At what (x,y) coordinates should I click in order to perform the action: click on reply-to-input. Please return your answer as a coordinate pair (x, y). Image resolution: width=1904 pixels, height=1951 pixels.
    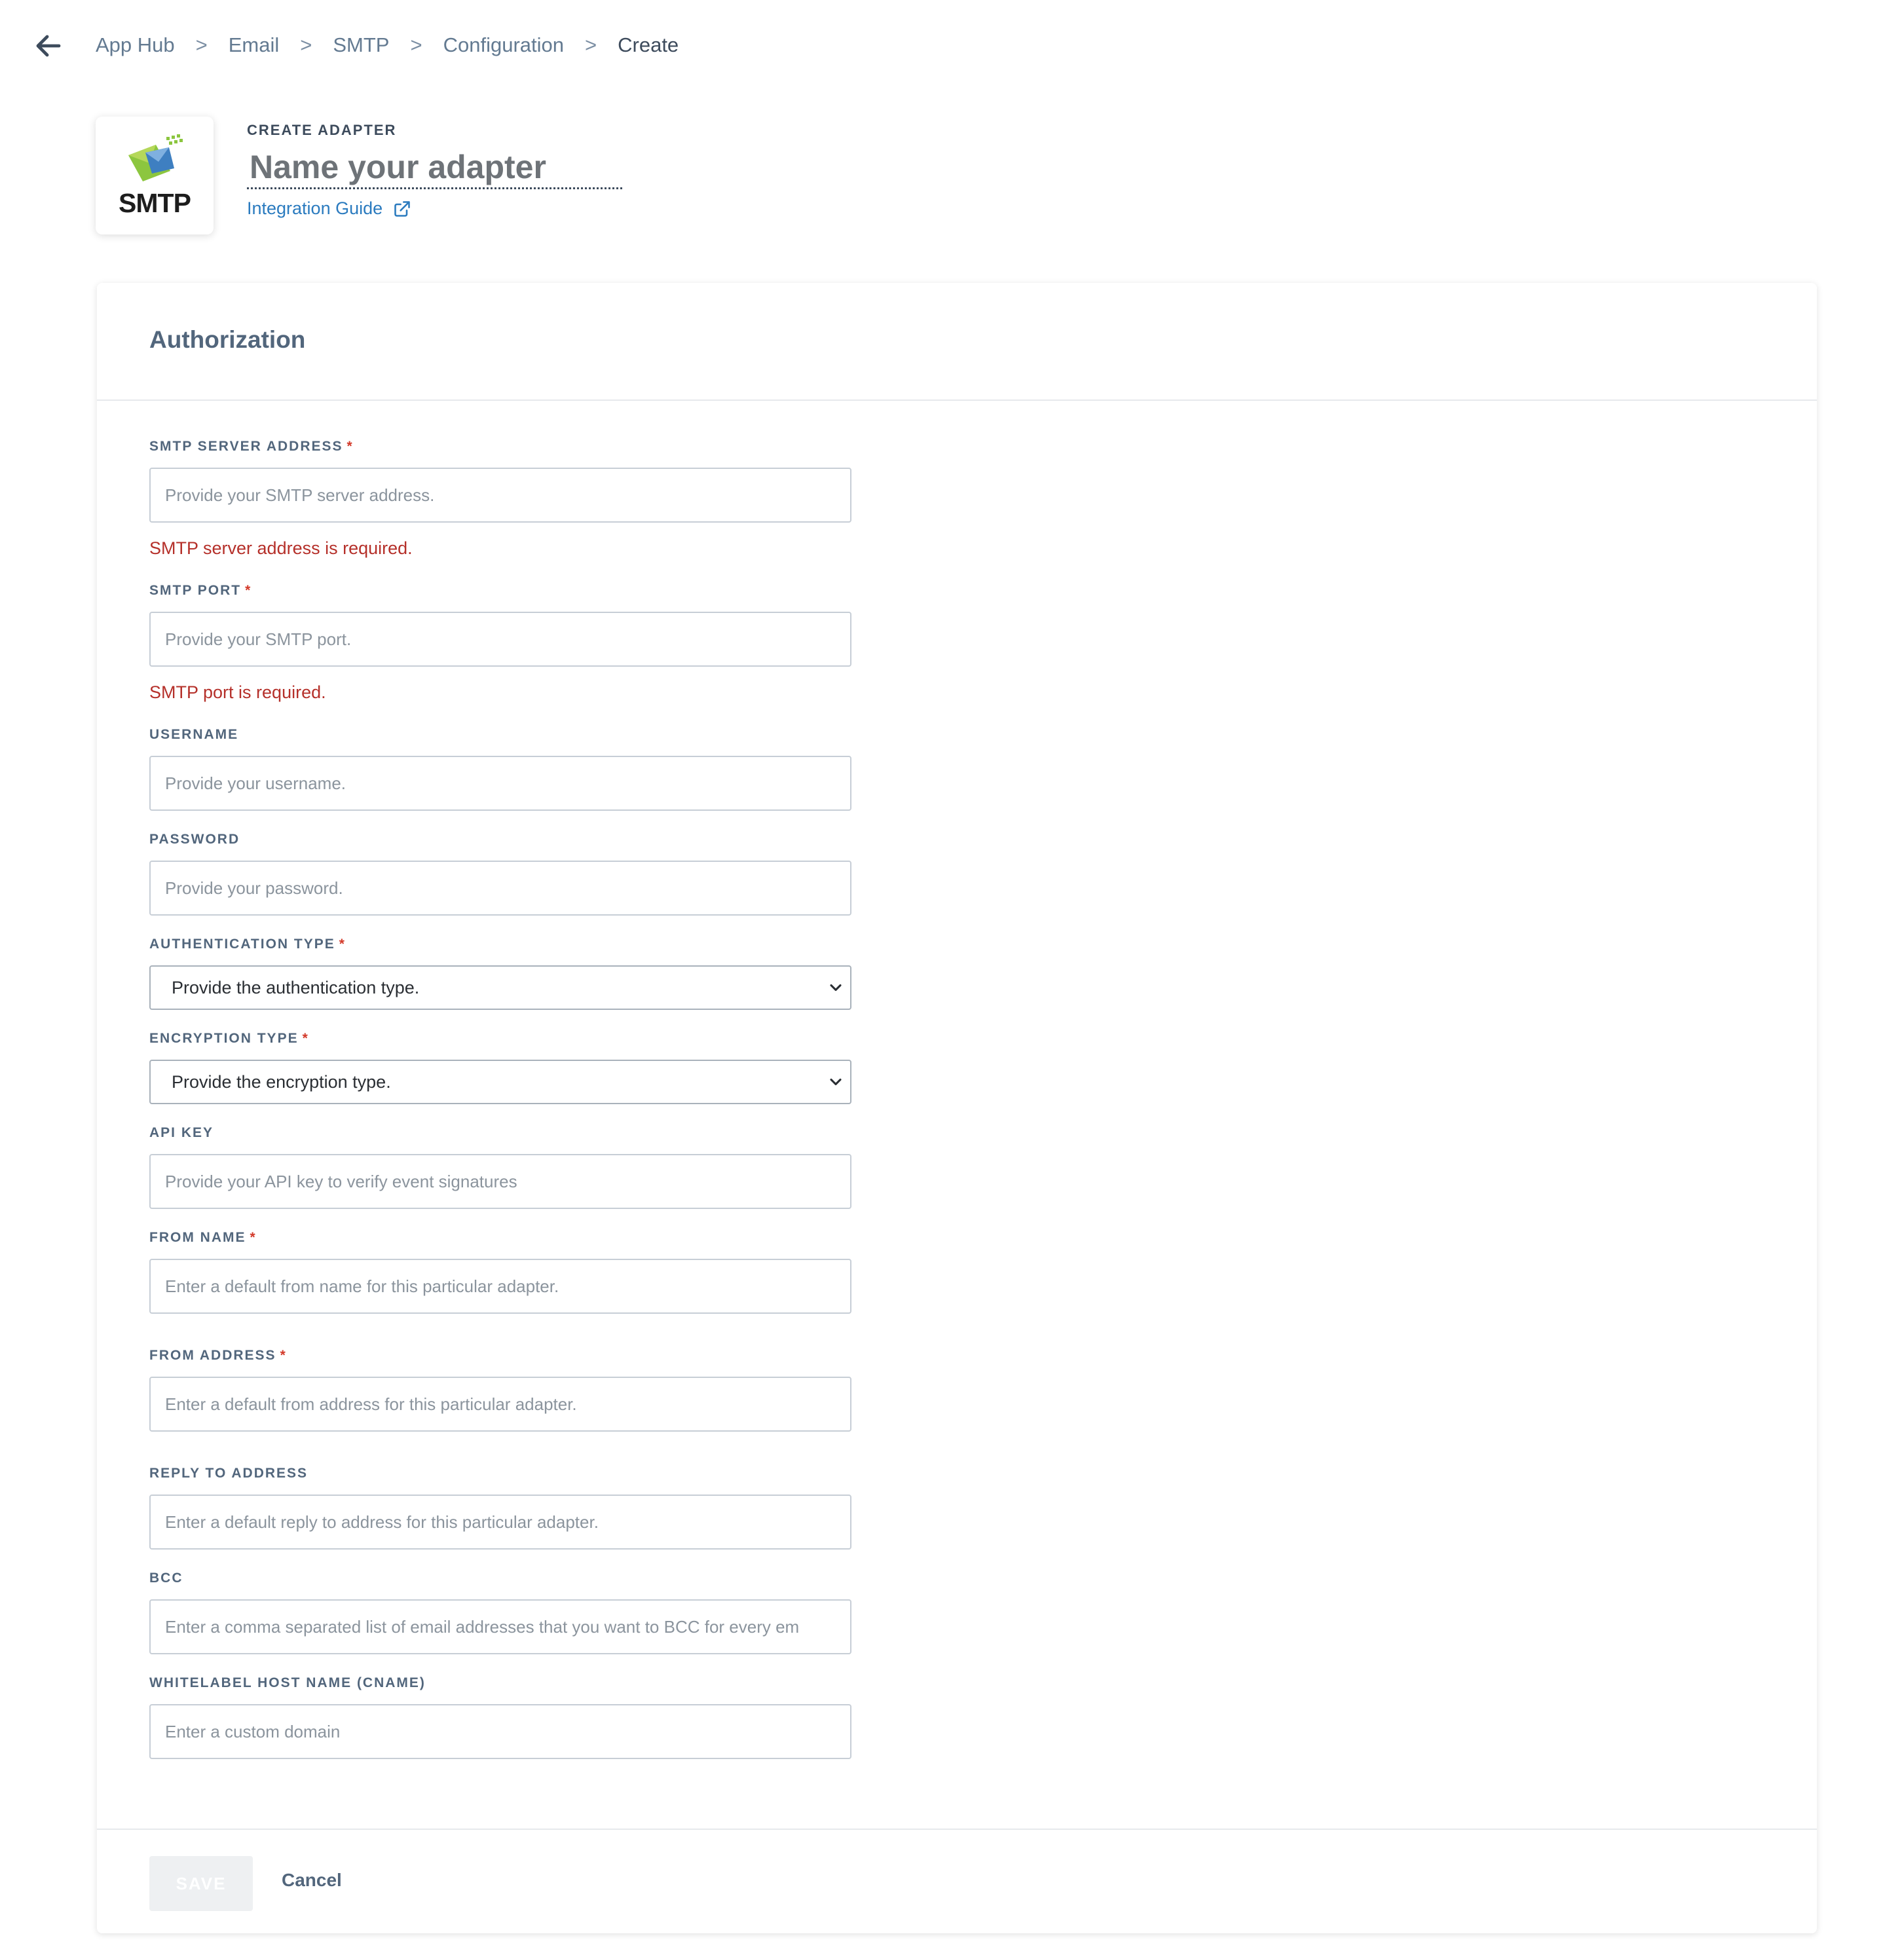
    Looking at the image, I should click on (500, 1522).